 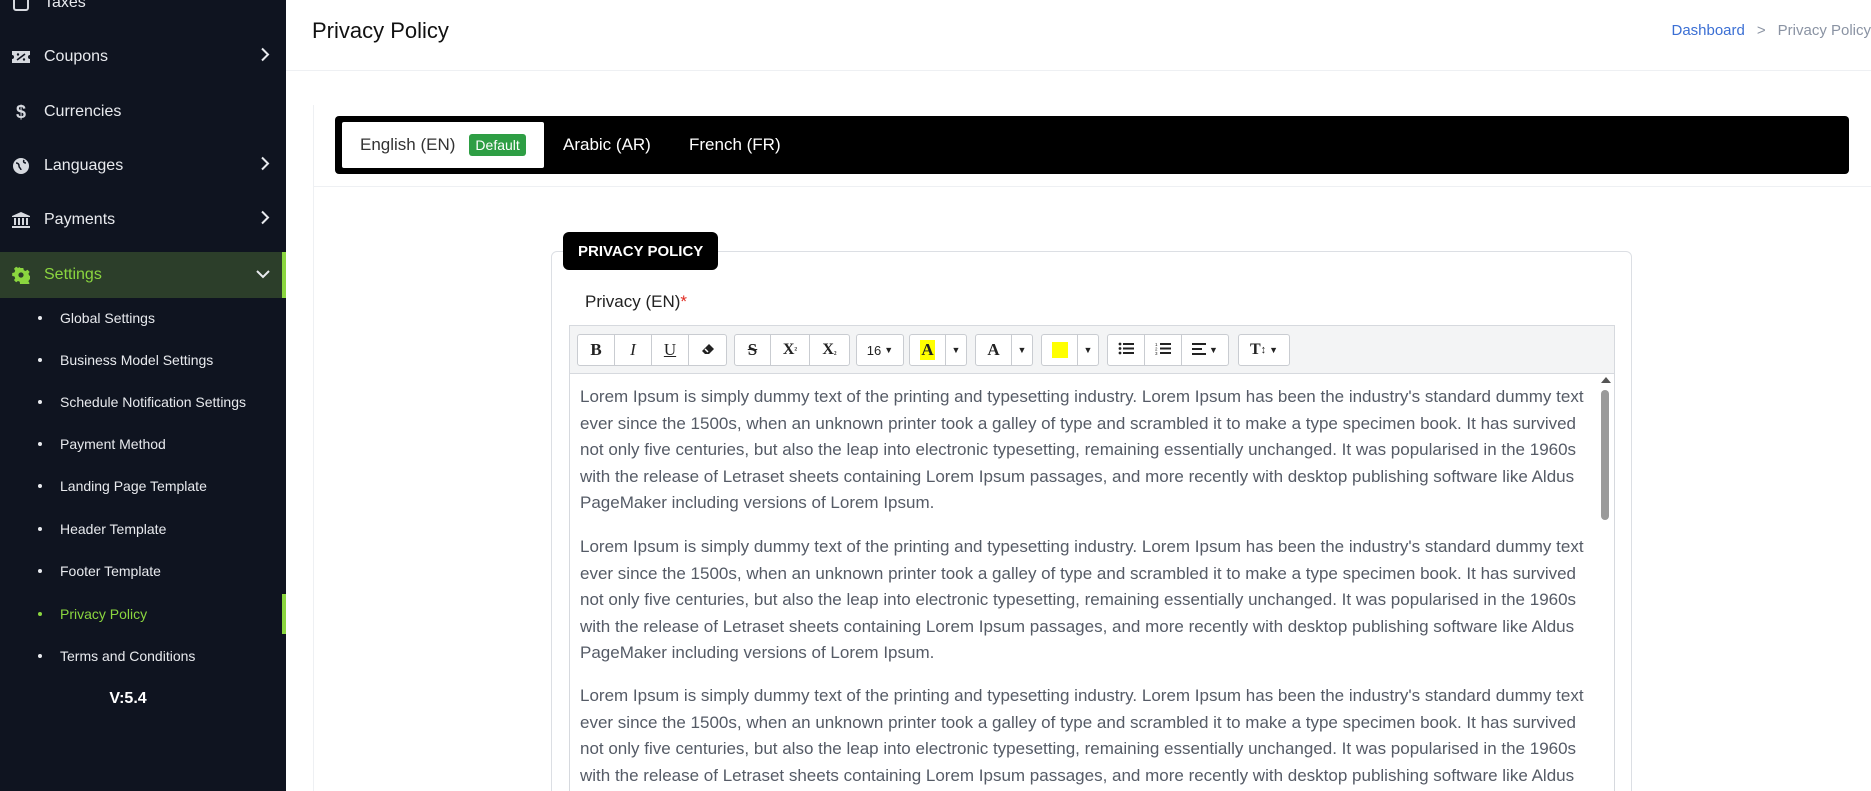 I want to click on bold-button: B, so click(x=596, y=350).